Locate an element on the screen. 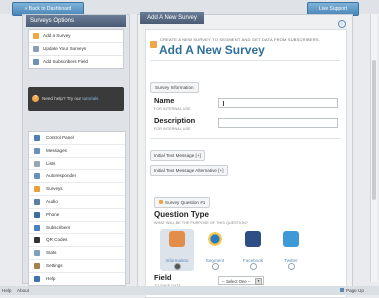 This screenshot has width=379, height=298. description-input is located at coordinates (278, 123).